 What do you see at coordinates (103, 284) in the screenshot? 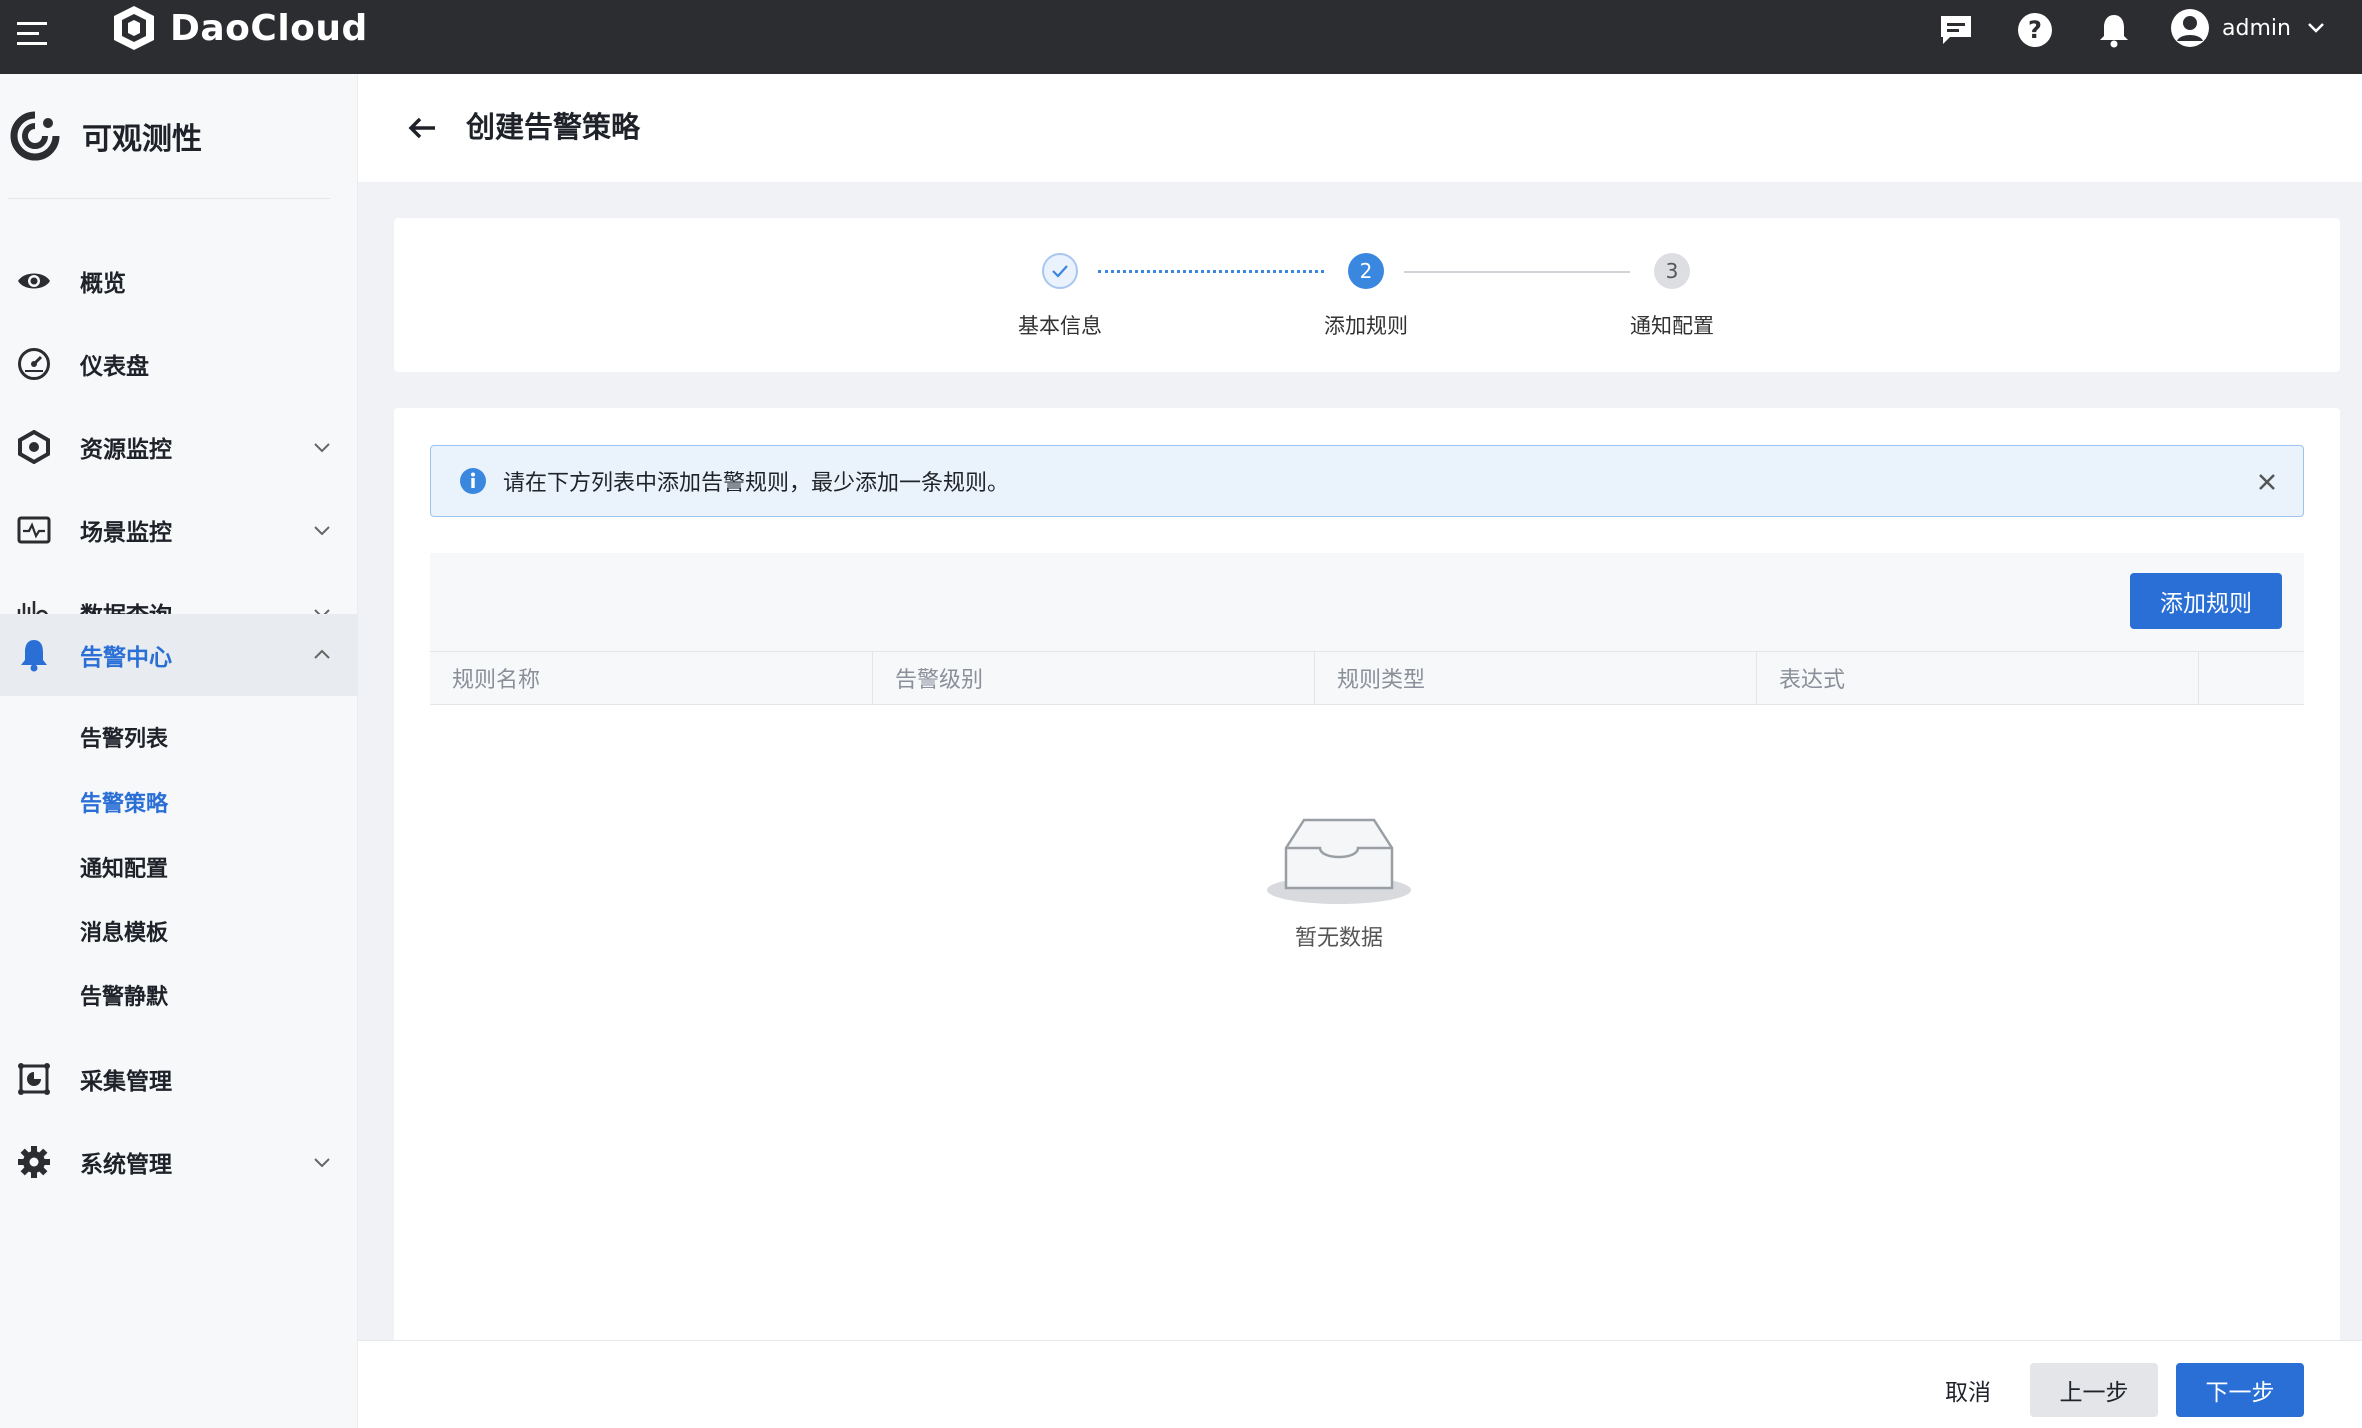
I see `sidebar-item-label: 概览` at bounding box center [103, 284].